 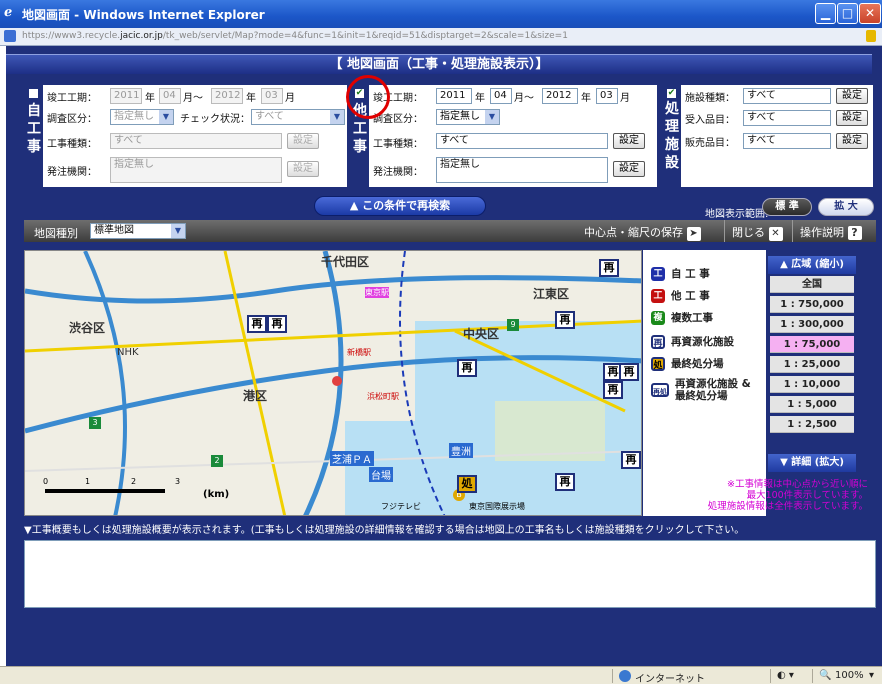 What do you see at coordinates (812, 463) in the screenshot?
I see `zoom-in-button: ▼ 詳細 (拡大)` at bounding box center [812, 463].